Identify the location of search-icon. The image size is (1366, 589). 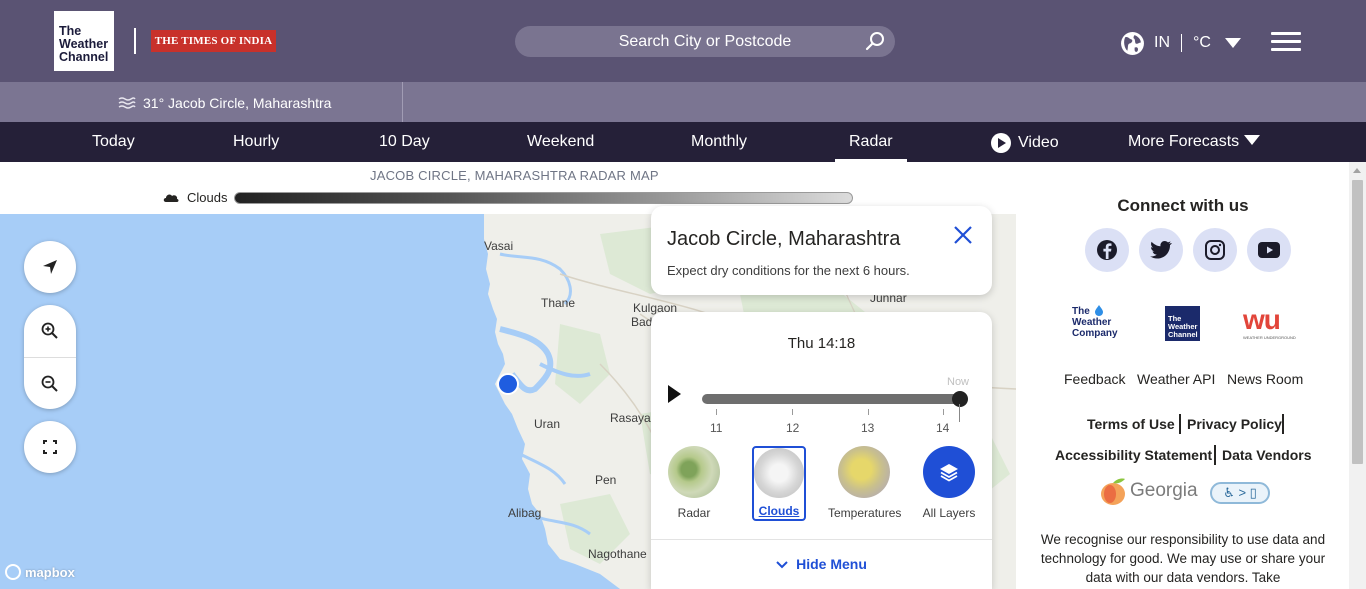
(875, 41).